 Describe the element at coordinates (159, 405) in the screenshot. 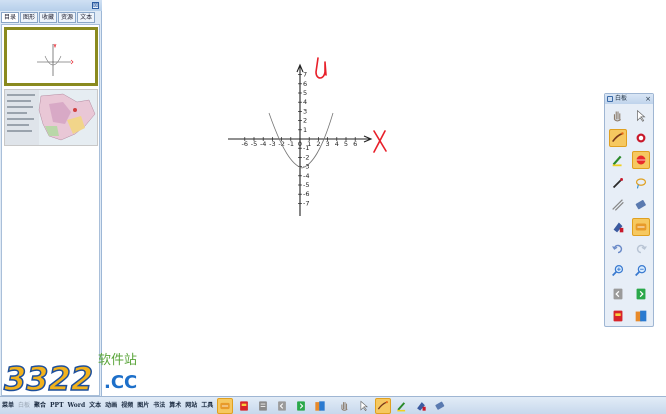

I see `calligraphy-button: 书法` at that location.